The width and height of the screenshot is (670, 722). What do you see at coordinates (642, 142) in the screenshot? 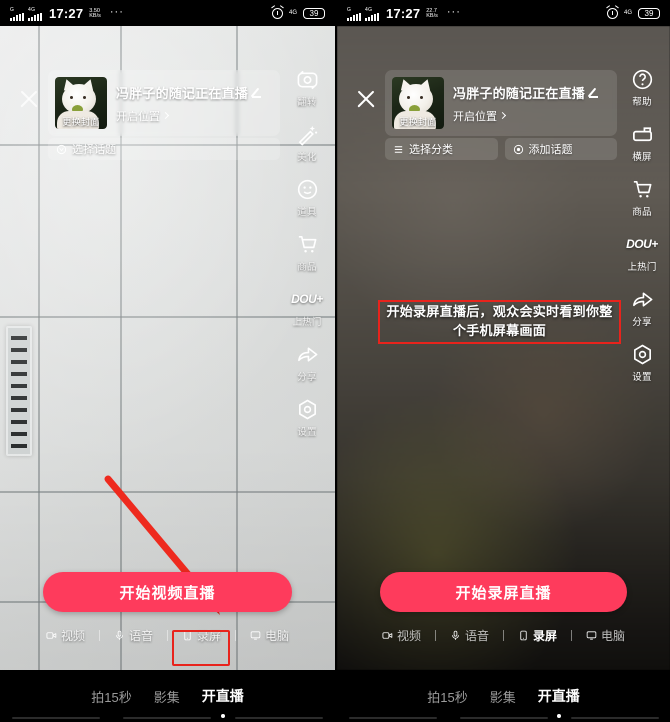
I see `landscape-button: 横屏` at bounding box center [642, 142].